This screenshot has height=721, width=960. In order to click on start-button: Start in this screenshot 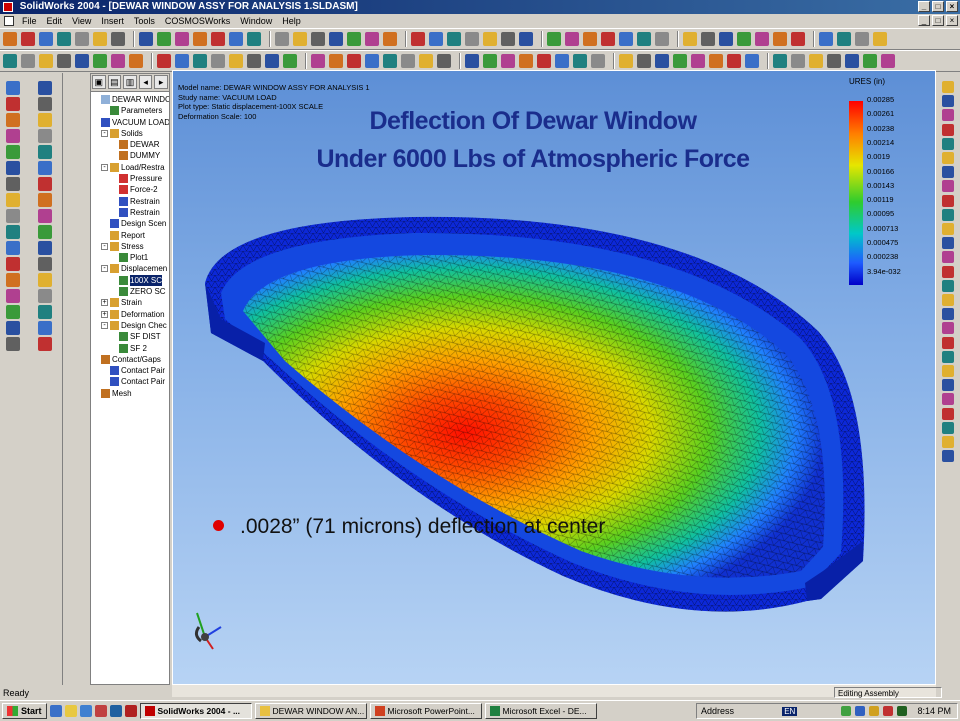, I will do `click(24, 711)`.